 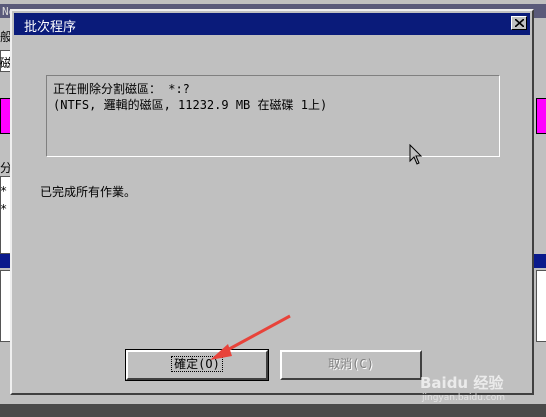 What do you see at coordinates (541, 306) in the screenshot?
I see `background-list` at bounding box center [541, 306].